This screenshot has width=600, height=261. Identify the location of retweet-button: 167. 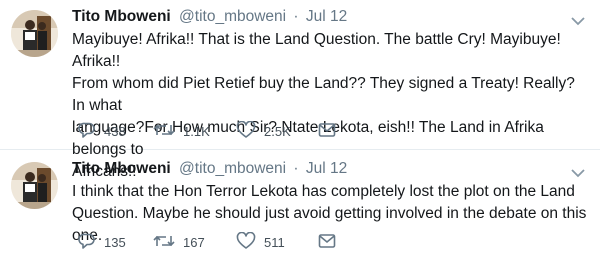
(179, 242).